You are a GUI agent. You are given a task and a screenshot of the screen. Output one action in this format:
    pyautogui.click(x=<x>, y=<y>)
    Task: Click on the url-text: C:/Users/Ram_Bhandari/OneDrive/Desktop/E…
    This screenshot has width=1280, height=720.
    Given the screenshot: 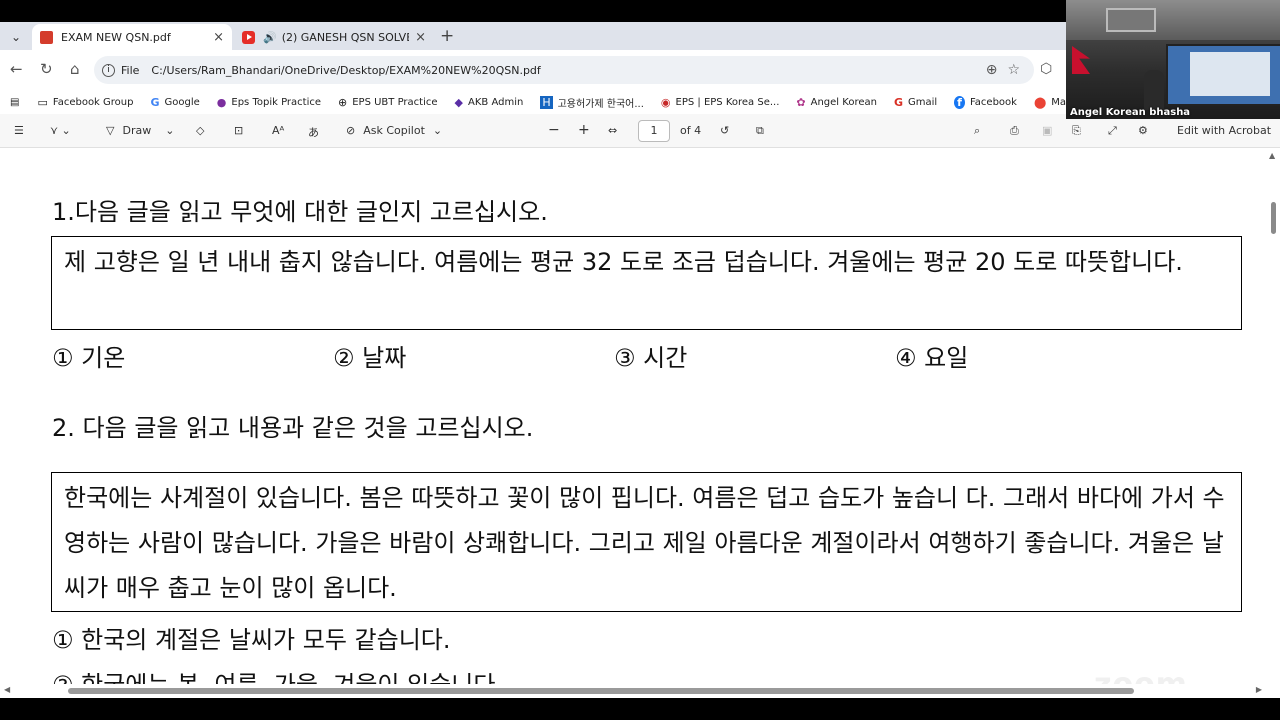 What is the action you would take?
    pyautogui.click(x=345, y=70)
    